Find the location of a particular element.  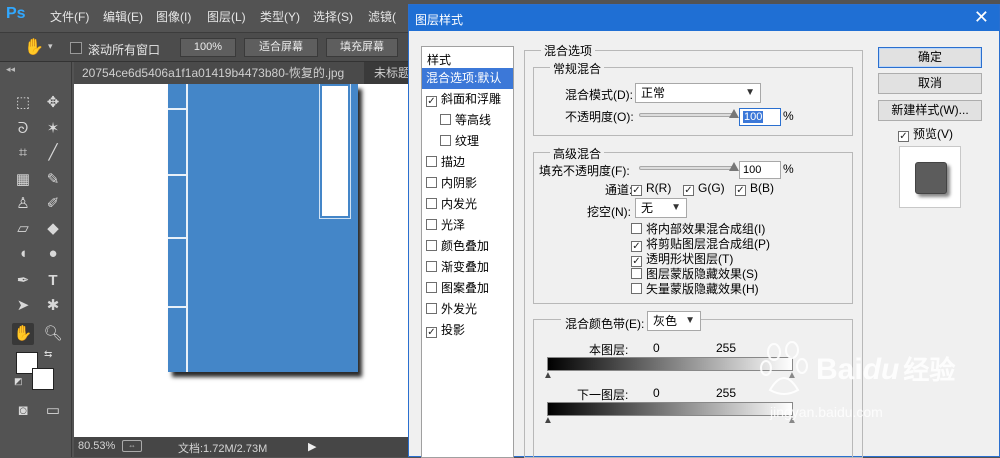

underlying-layer-gradient is located at coordinates (670, 409).